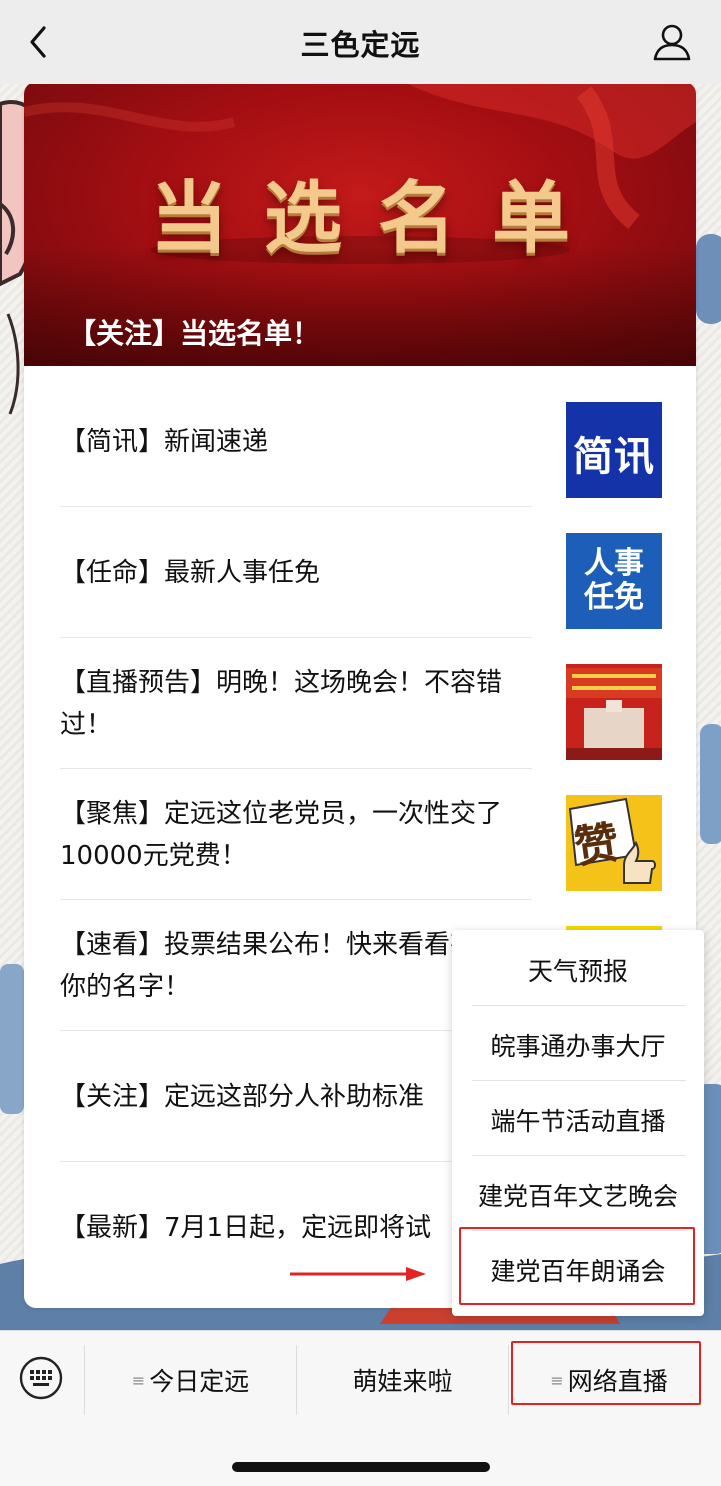 The image size is (721, 1486). I want to click on article-title: 【聚焦】定远这位老党员，一次性交了10000元党费！, so click(281, 834).